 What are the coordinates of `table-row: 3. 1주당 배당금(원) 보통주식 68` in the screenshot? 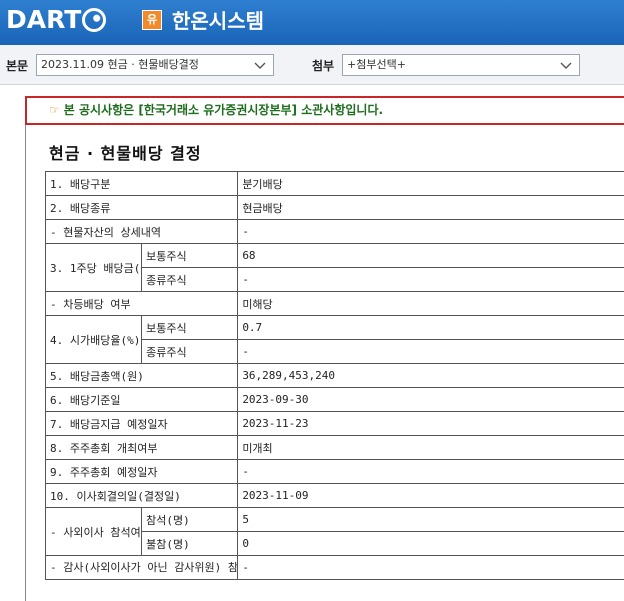 It's located at (334, 267).